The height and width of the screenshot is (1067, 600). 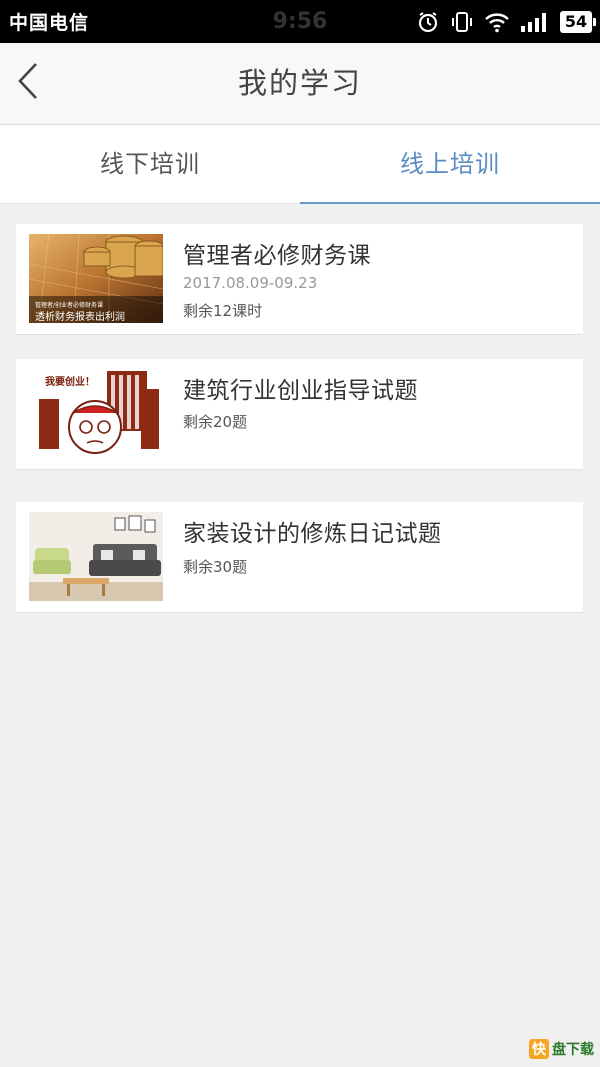 I want to click on battery-indicator: 54, so click(x=578, y=21).